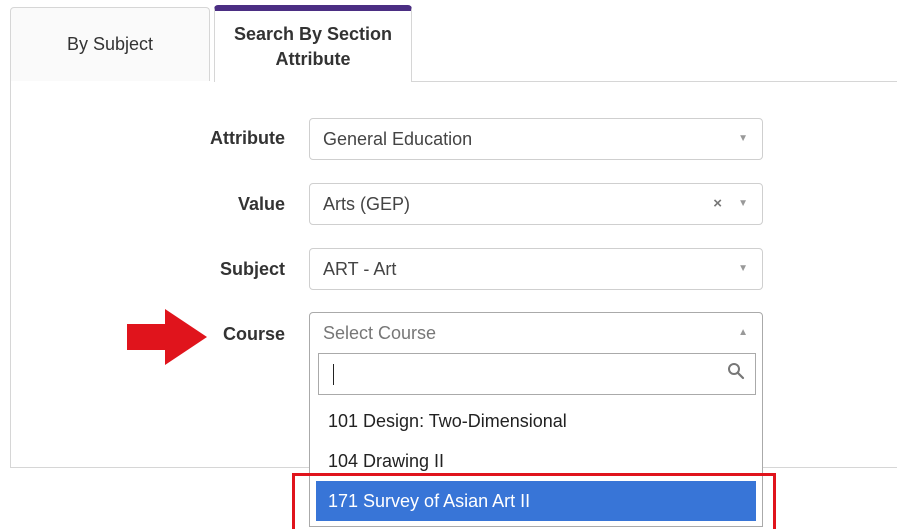  I want to click on course-option-label: 104 Drawing II, so click(386, 460).